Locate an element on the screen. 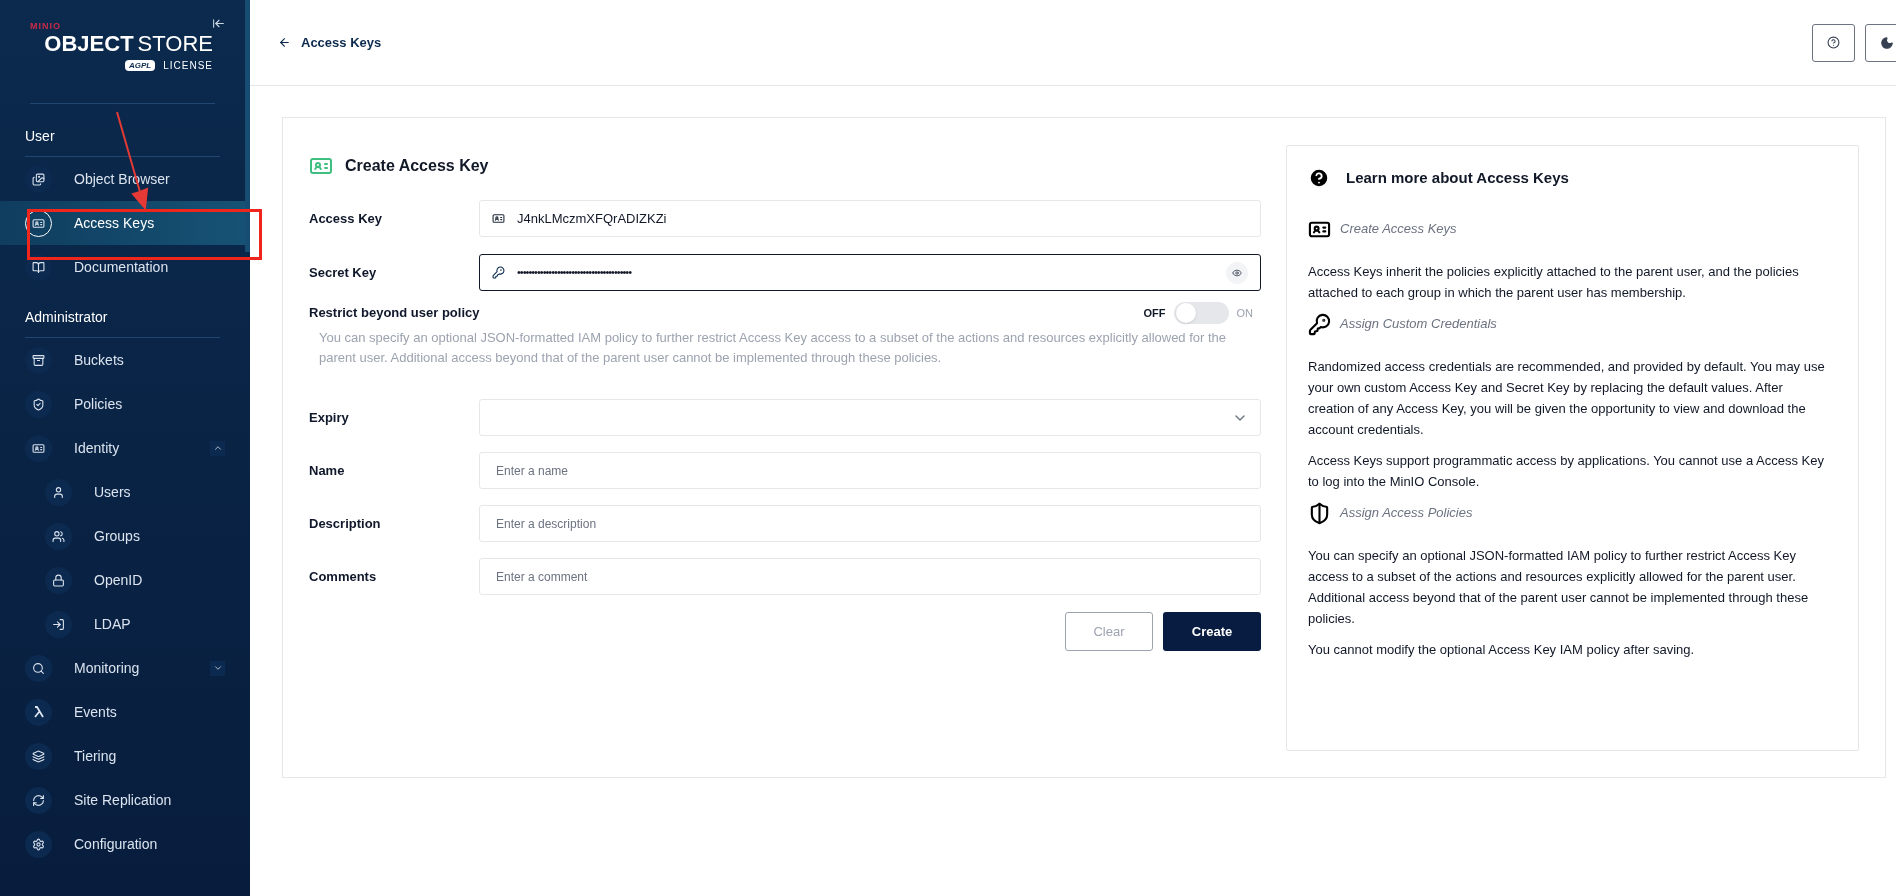 The height and width of the screenshot is (896, 1896). help-button is located at coordinates (1833, 42).